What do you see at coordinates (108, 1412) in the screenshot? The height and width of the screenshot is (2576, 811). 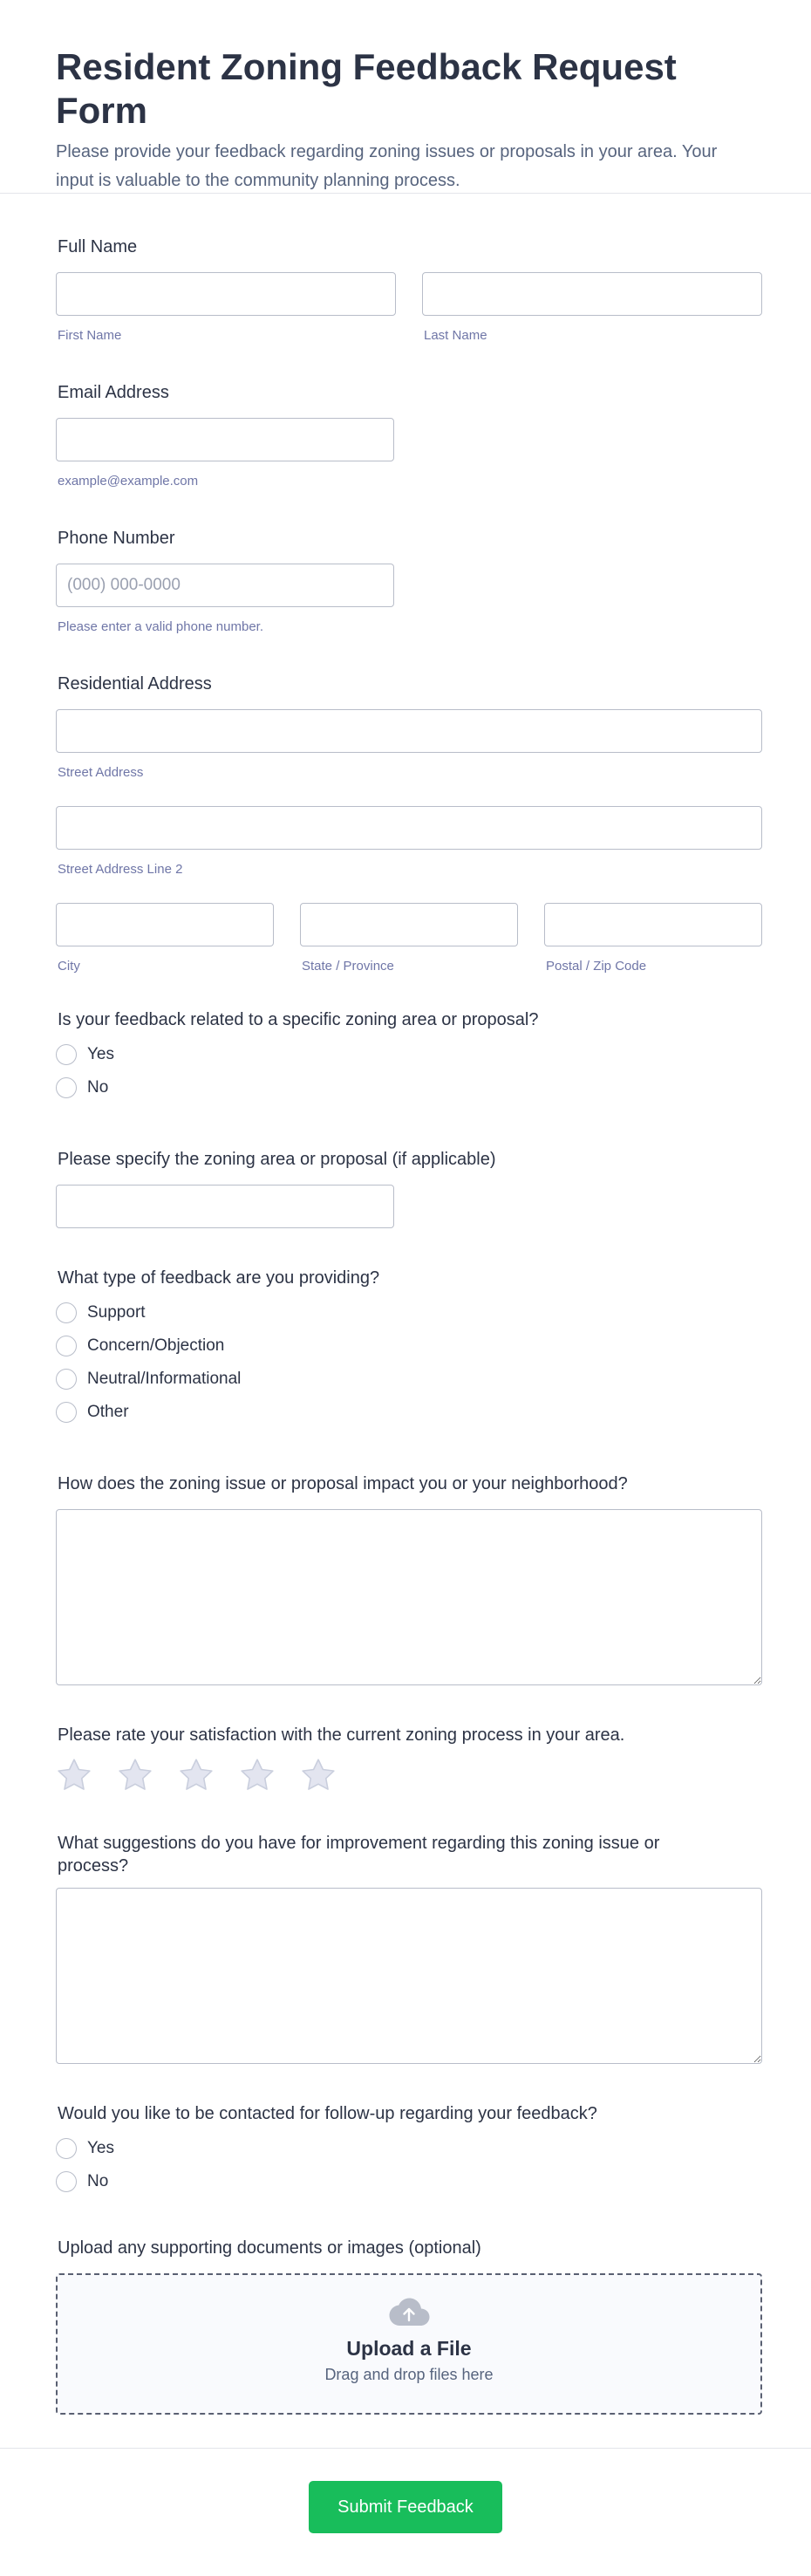 I see `feedback-option-label: Other` at bounding box center [108, 1412].